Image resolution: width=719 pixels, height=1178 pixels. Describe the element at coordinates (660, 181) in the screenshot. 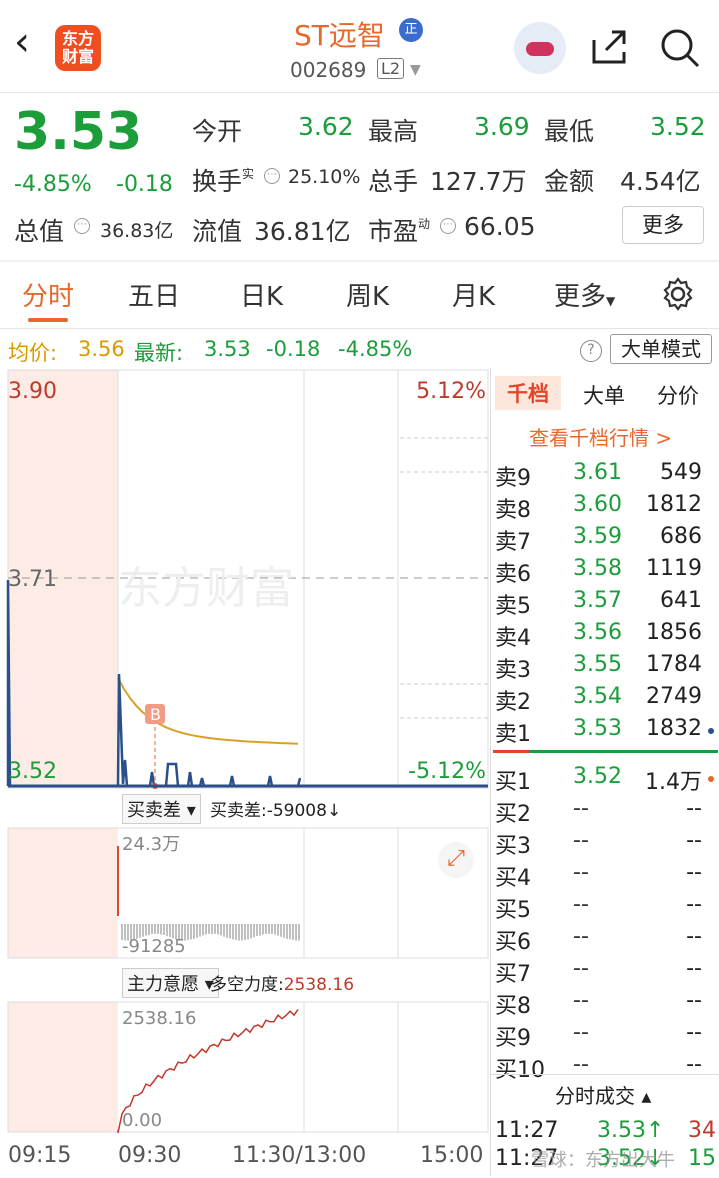

I see `amount-value: 4.54亿` at that location.